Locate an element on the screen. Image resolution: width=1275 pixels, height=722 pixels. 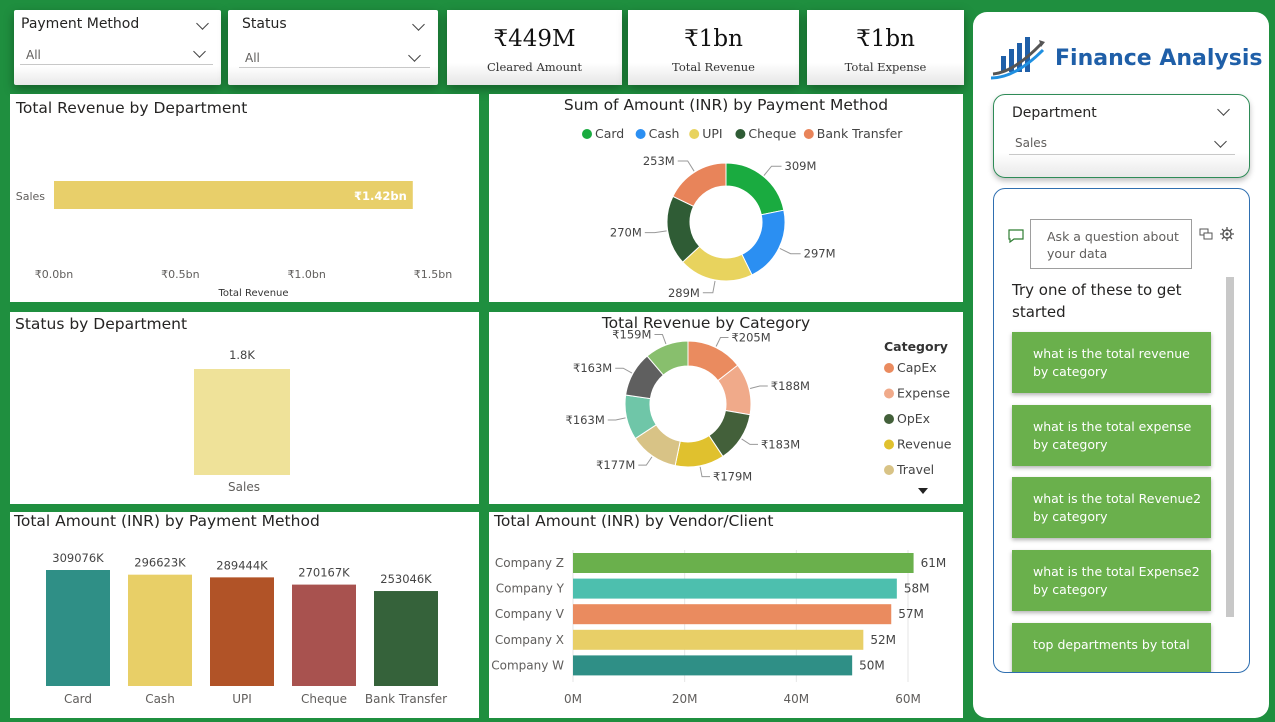
data-label: 270167K is located at coordinates (324, 573).